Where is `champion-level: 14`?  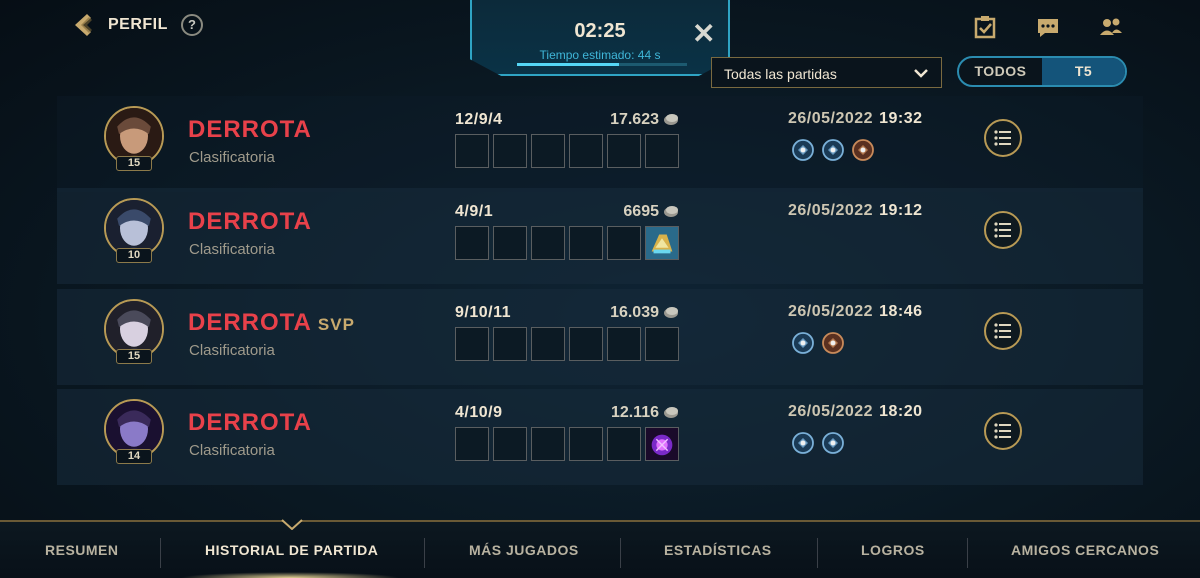
champion-level: 14 is located at coordinates (134, 456).